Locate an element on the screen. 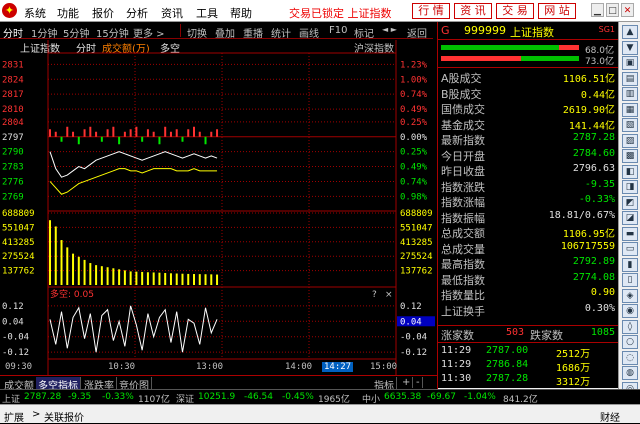 The height and width of the screenshot is (424, 640). stats-button: 统计 is located at coordinates (281, 32).